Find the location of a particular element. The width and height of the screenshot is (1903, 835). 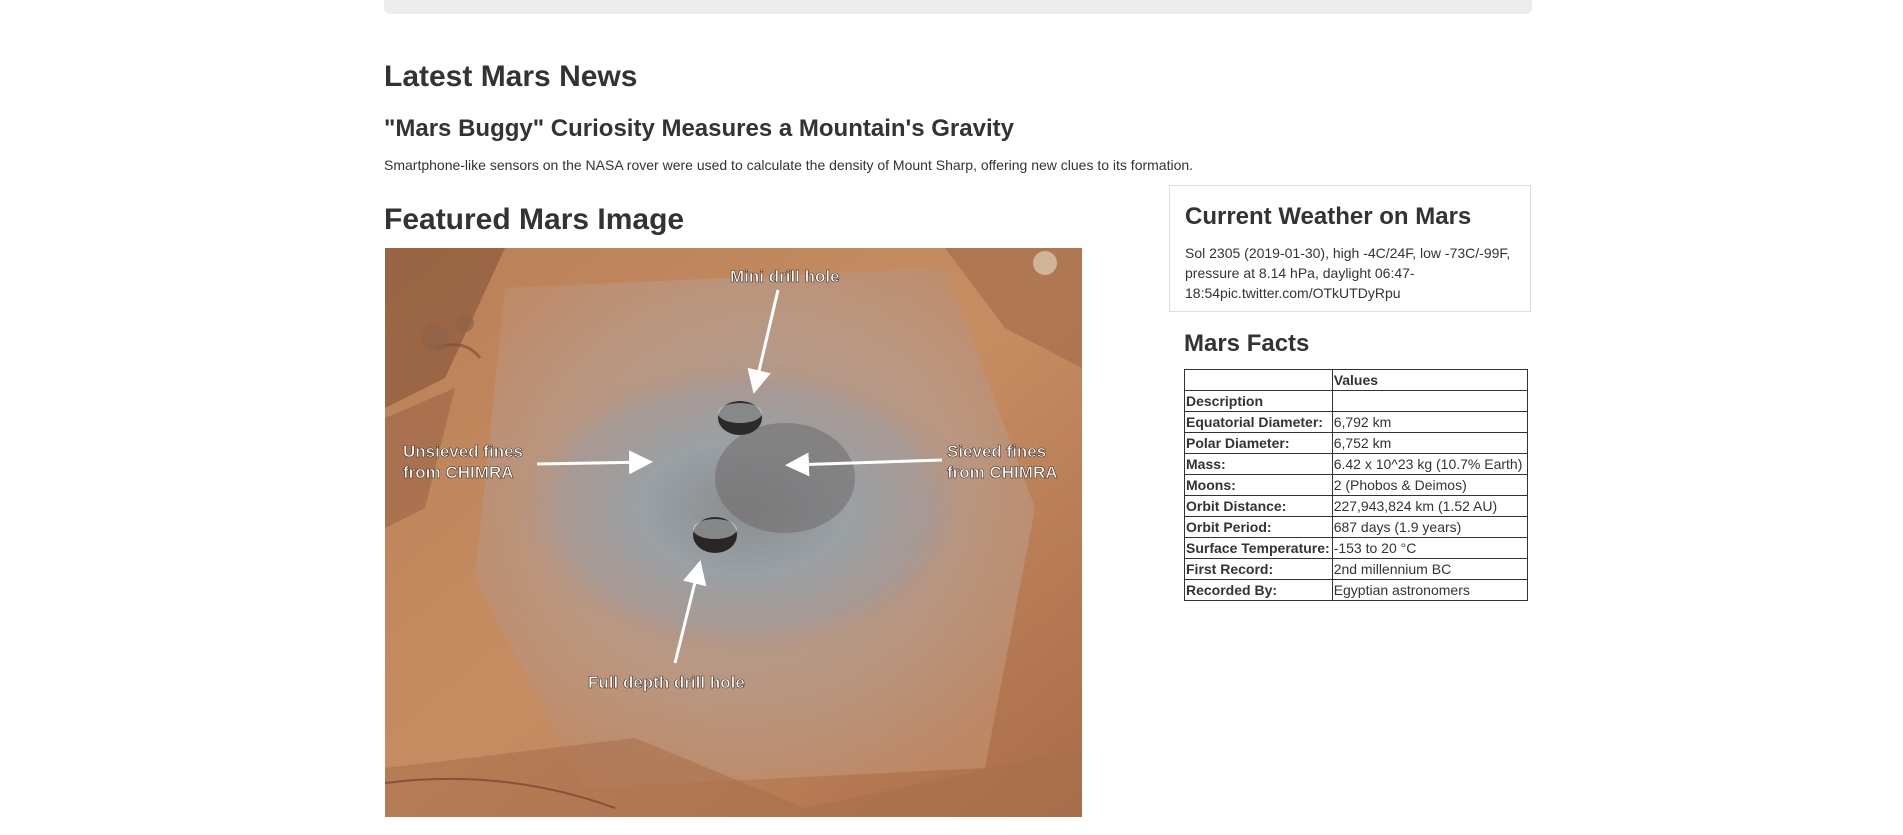

fact-label: Equatorial Diameter: is located at coordinates (1258, 422).